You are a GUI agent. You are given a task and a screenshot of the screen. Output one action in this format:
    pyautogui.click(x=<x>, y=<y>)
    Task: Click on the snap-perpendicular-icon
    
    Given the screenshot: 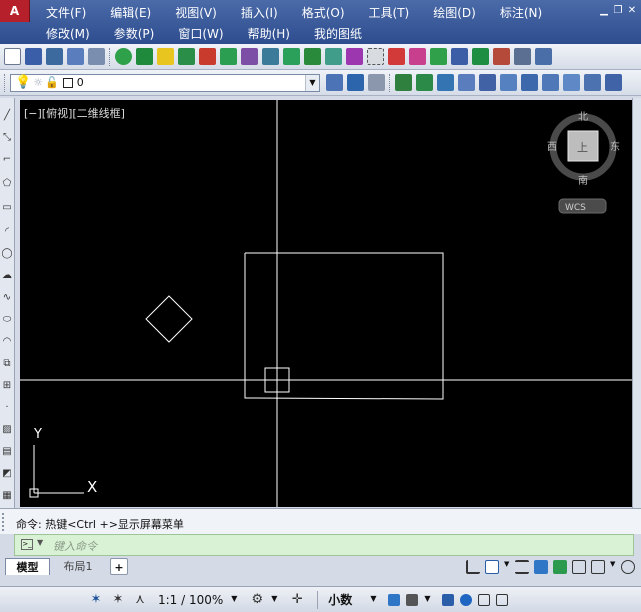 What is the action you would take?
    pyautogui.click(x=291, y=56)
    